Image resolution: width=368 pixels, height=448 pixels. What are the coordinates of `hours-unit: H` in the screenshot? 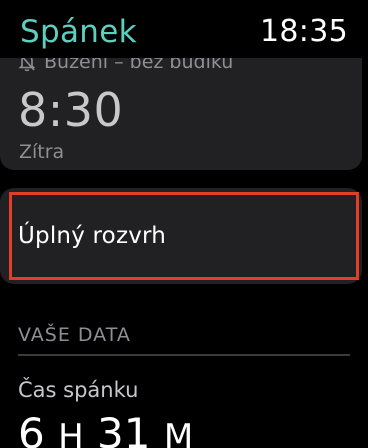 It's located at (71, 432).